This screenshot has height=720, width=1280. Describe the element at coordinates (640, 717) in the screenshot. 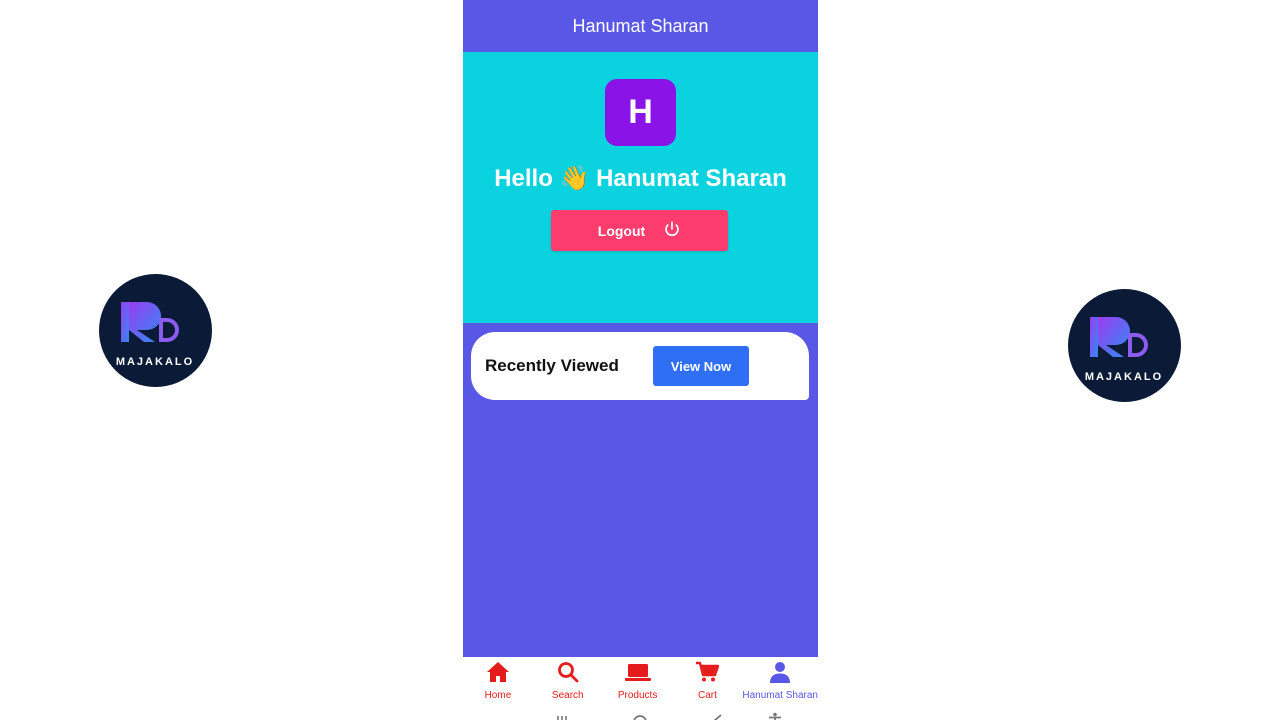

I see `home-circle-icon` at that location.